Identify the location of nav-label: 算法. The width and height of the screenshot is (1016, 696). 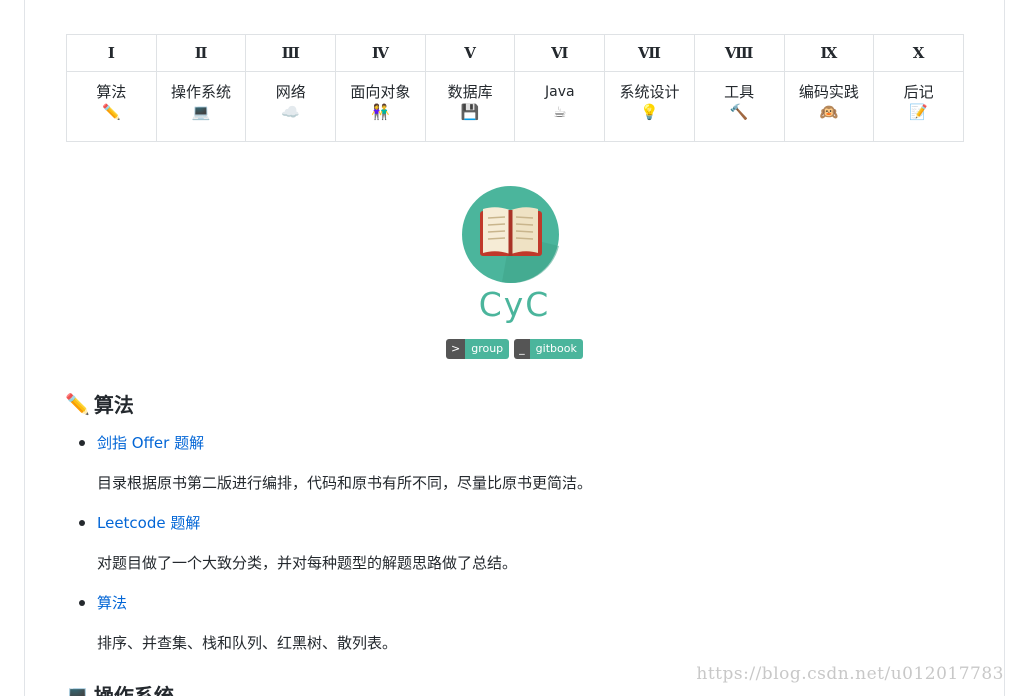
(111, 92).